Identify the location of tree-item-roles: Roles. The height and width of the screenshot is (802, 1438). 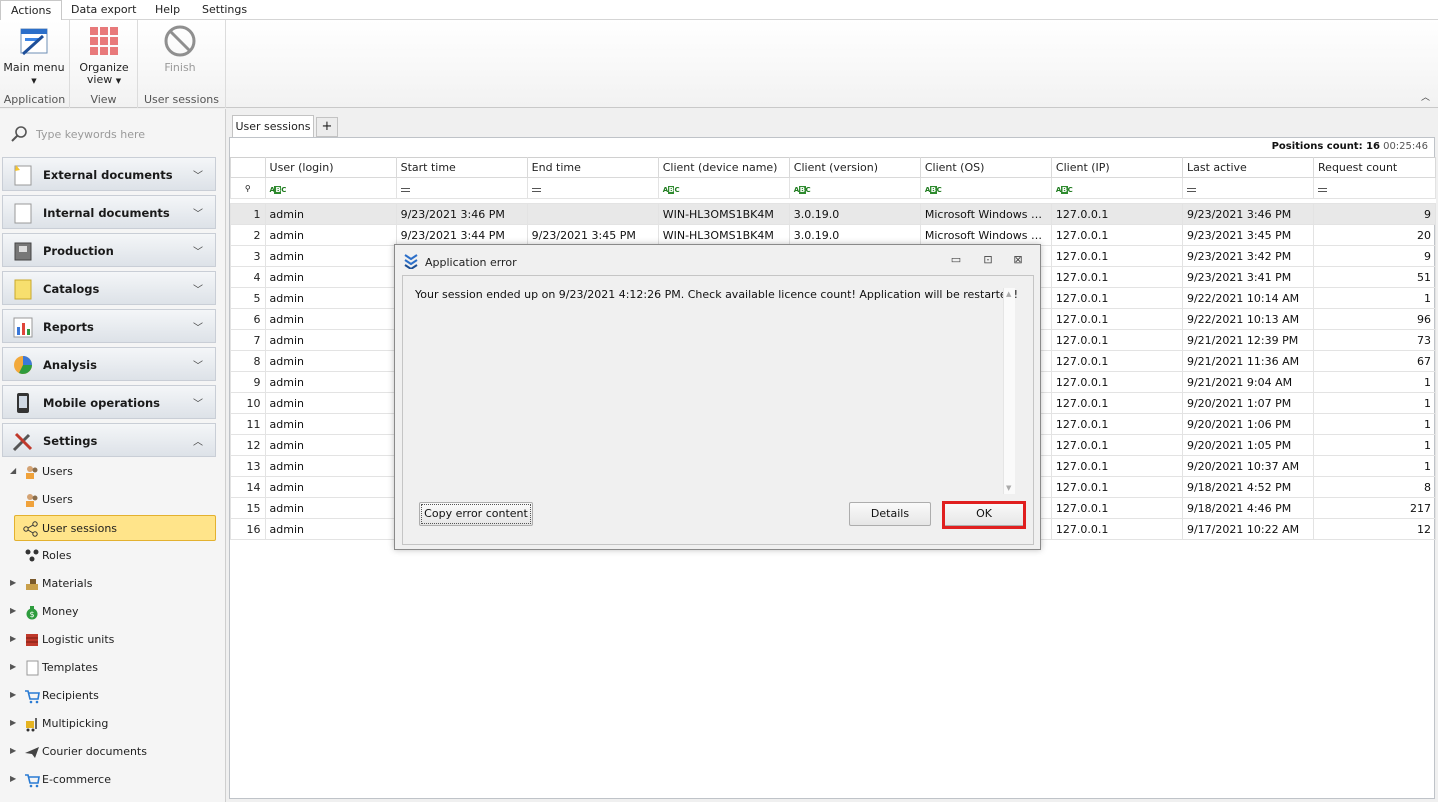
(112, 556).